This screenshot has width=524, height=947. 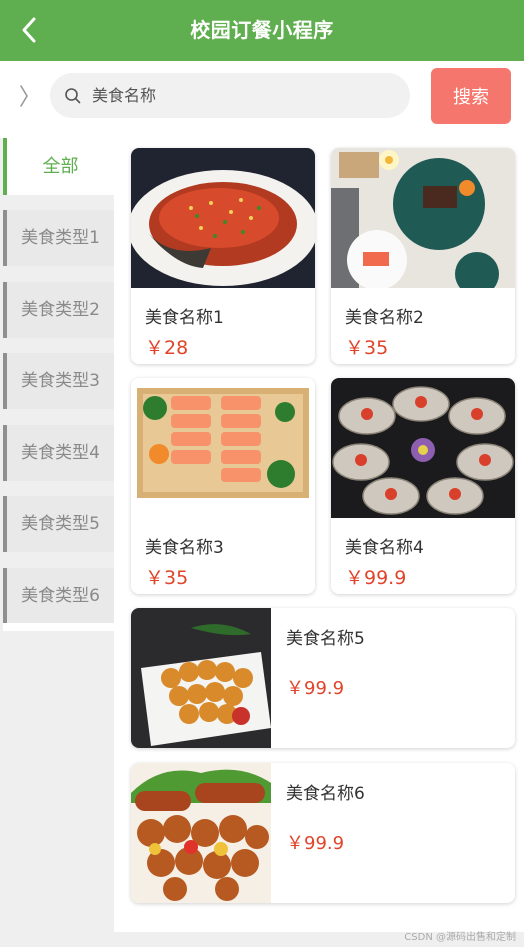 I want to click on food-name: 美食名称1, so click(x=184, y=318).